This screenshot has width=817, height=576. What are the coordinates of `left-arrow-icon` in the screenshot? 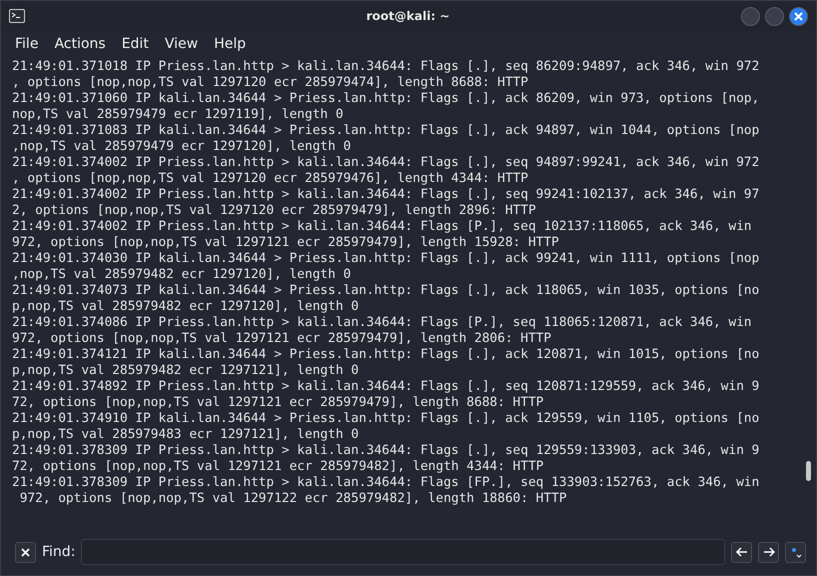 It's located at (742, 552).